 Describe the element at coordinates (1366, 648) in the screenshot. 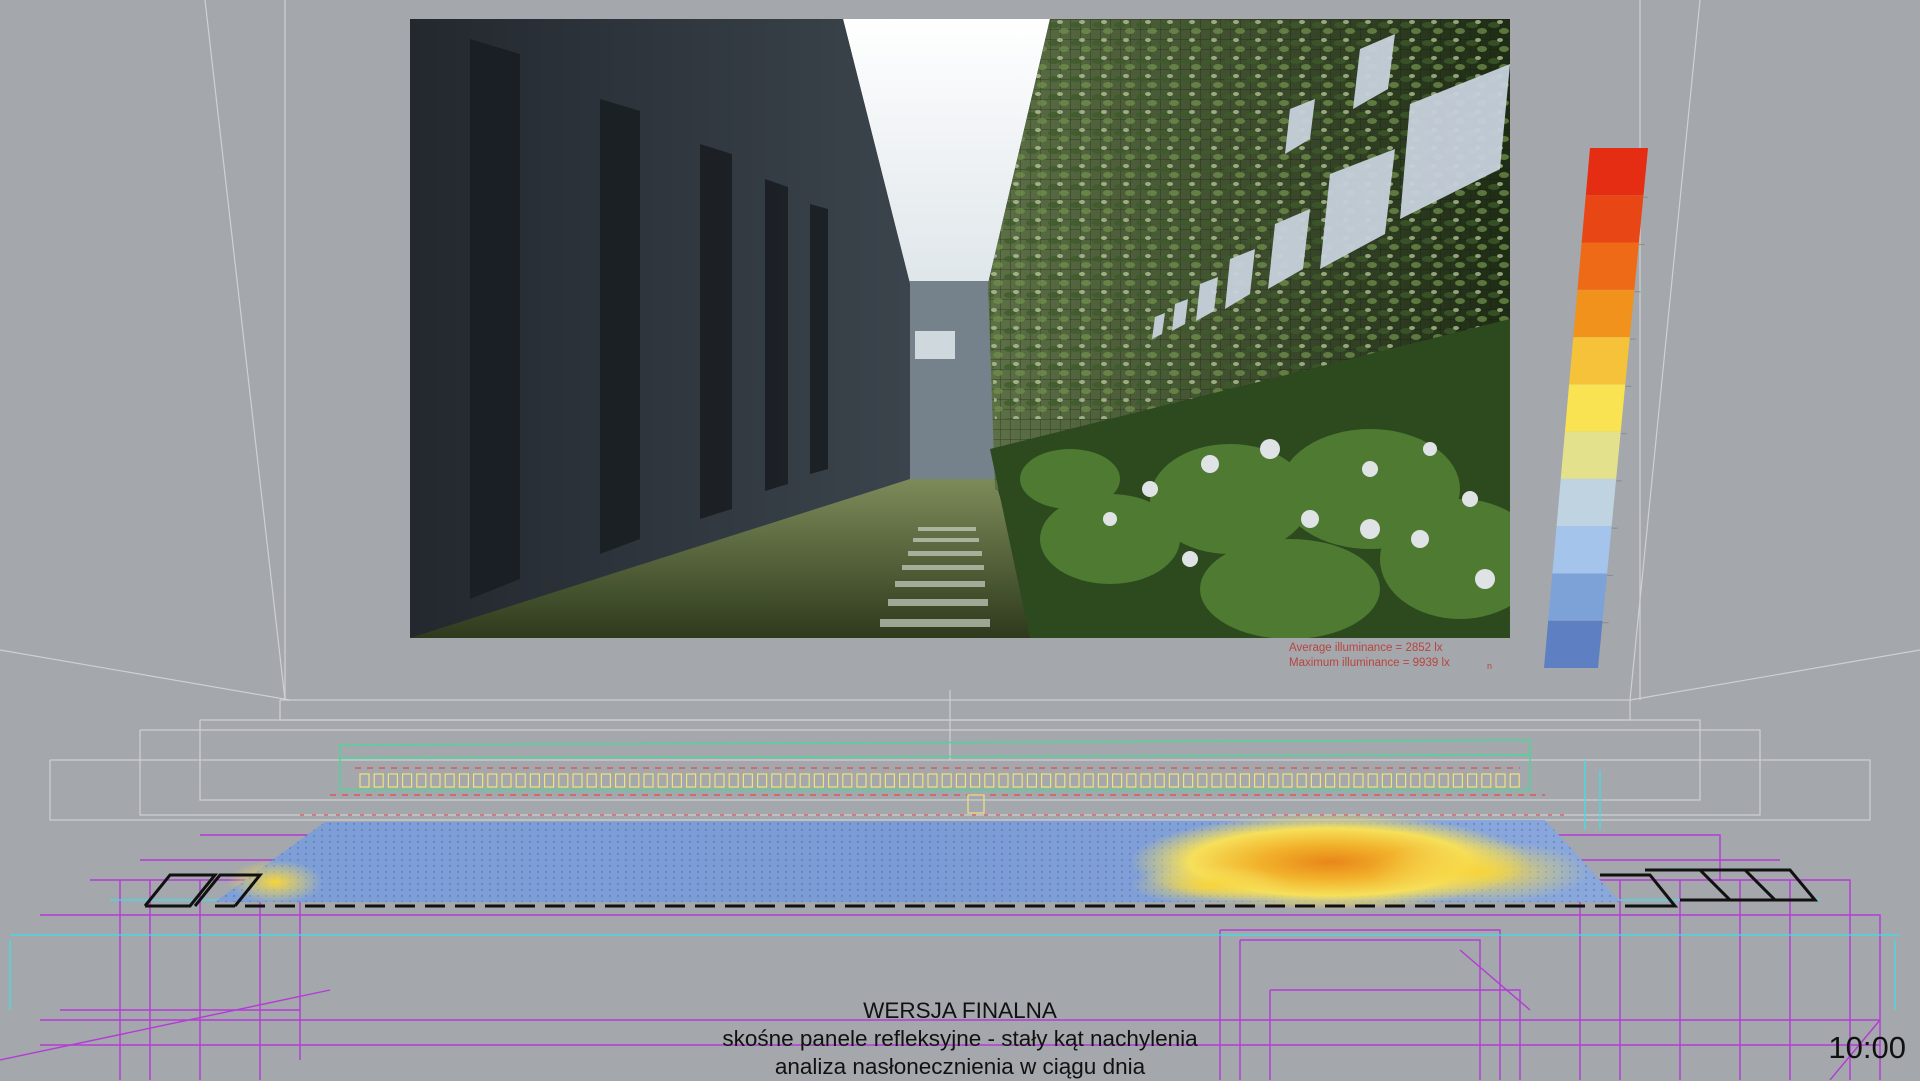

I see `average-illuminance: Average illuminance = 2852 lx` at that location.